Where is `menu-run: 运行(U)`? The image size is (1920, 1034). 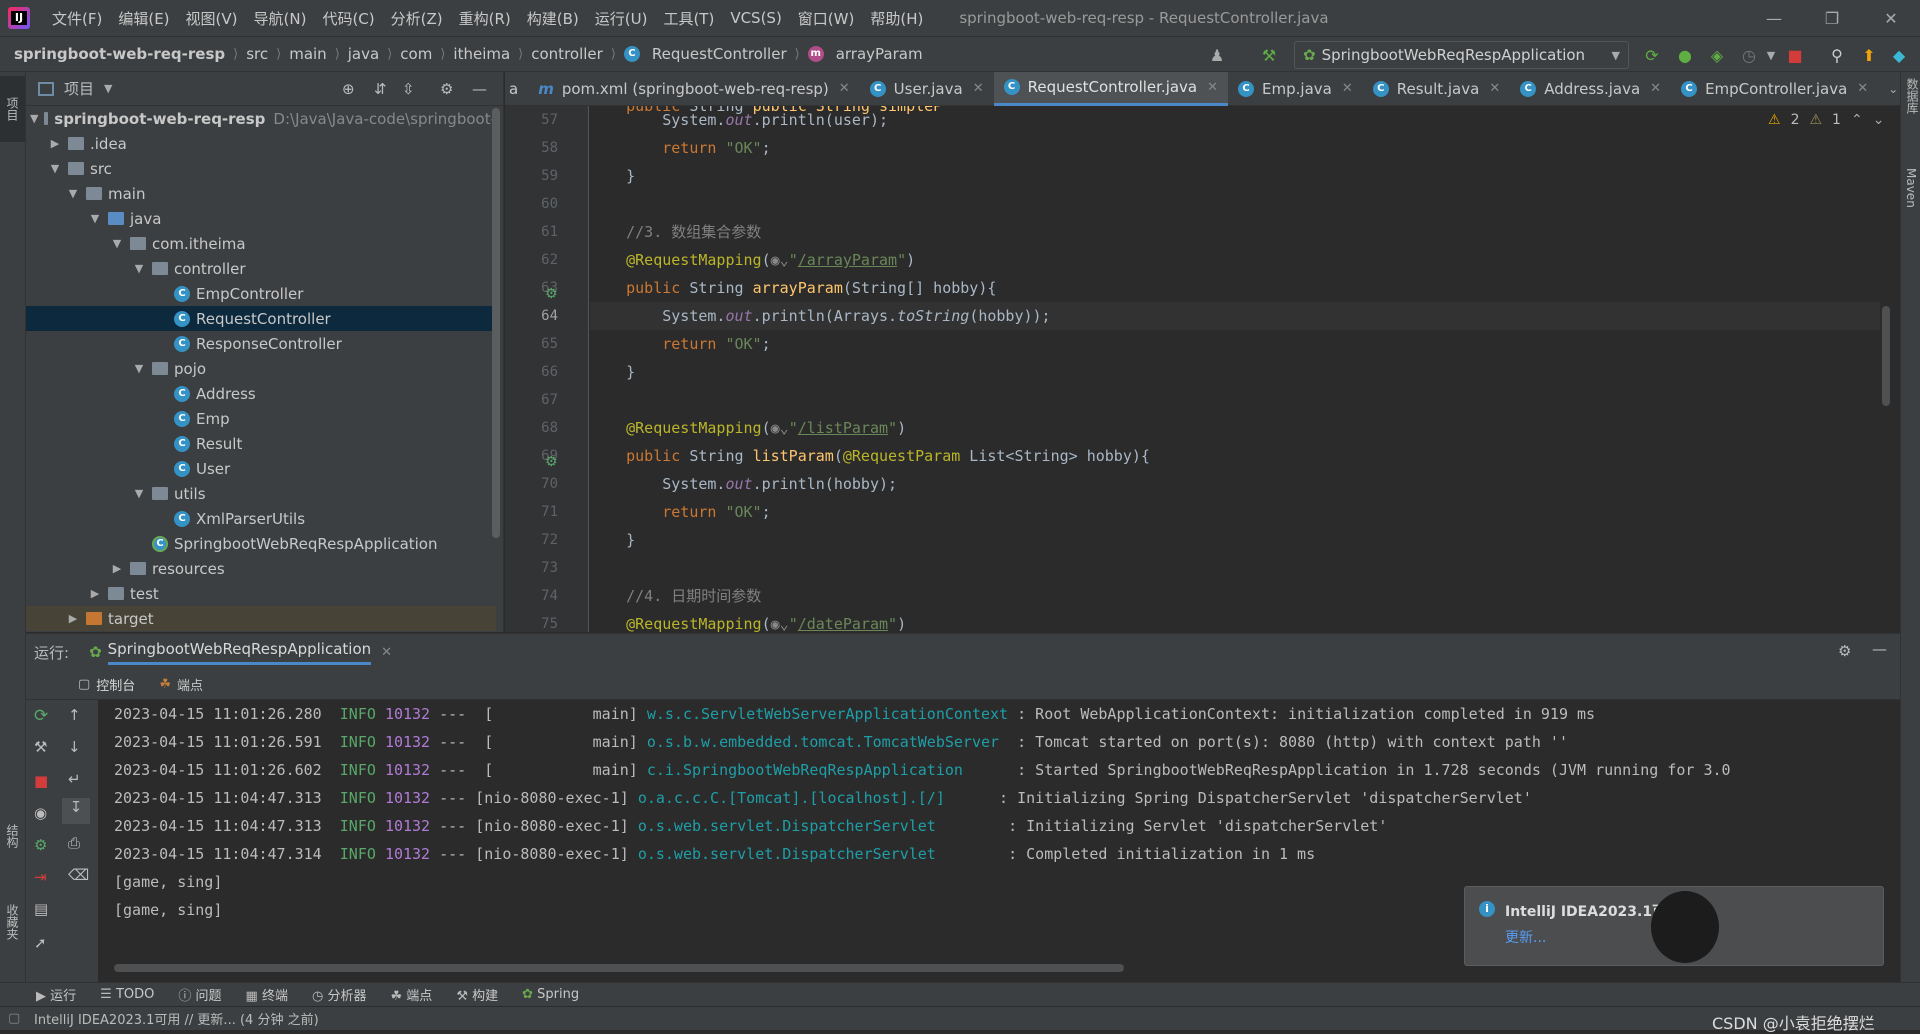 menu-run: 运行(U) is located at coordinates (621, 18).